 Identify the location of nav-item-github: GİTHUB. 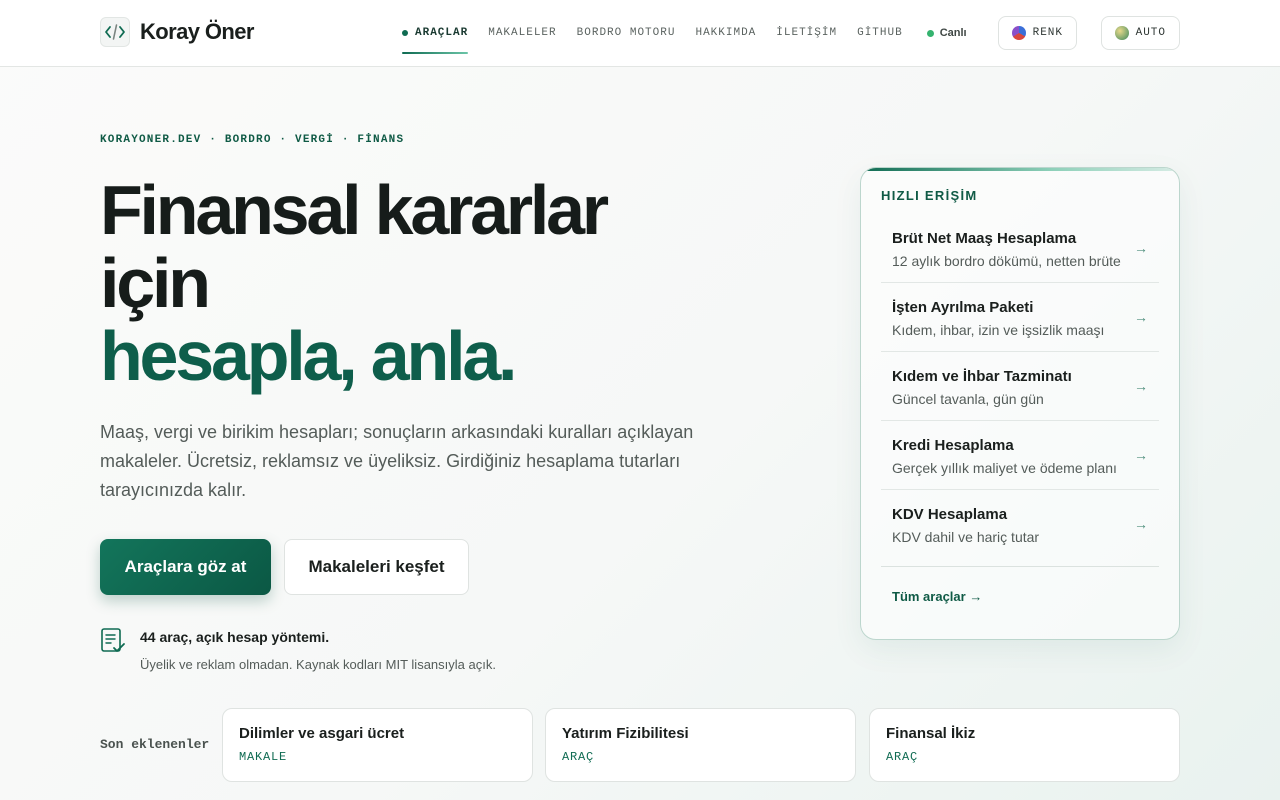
(880, 33).